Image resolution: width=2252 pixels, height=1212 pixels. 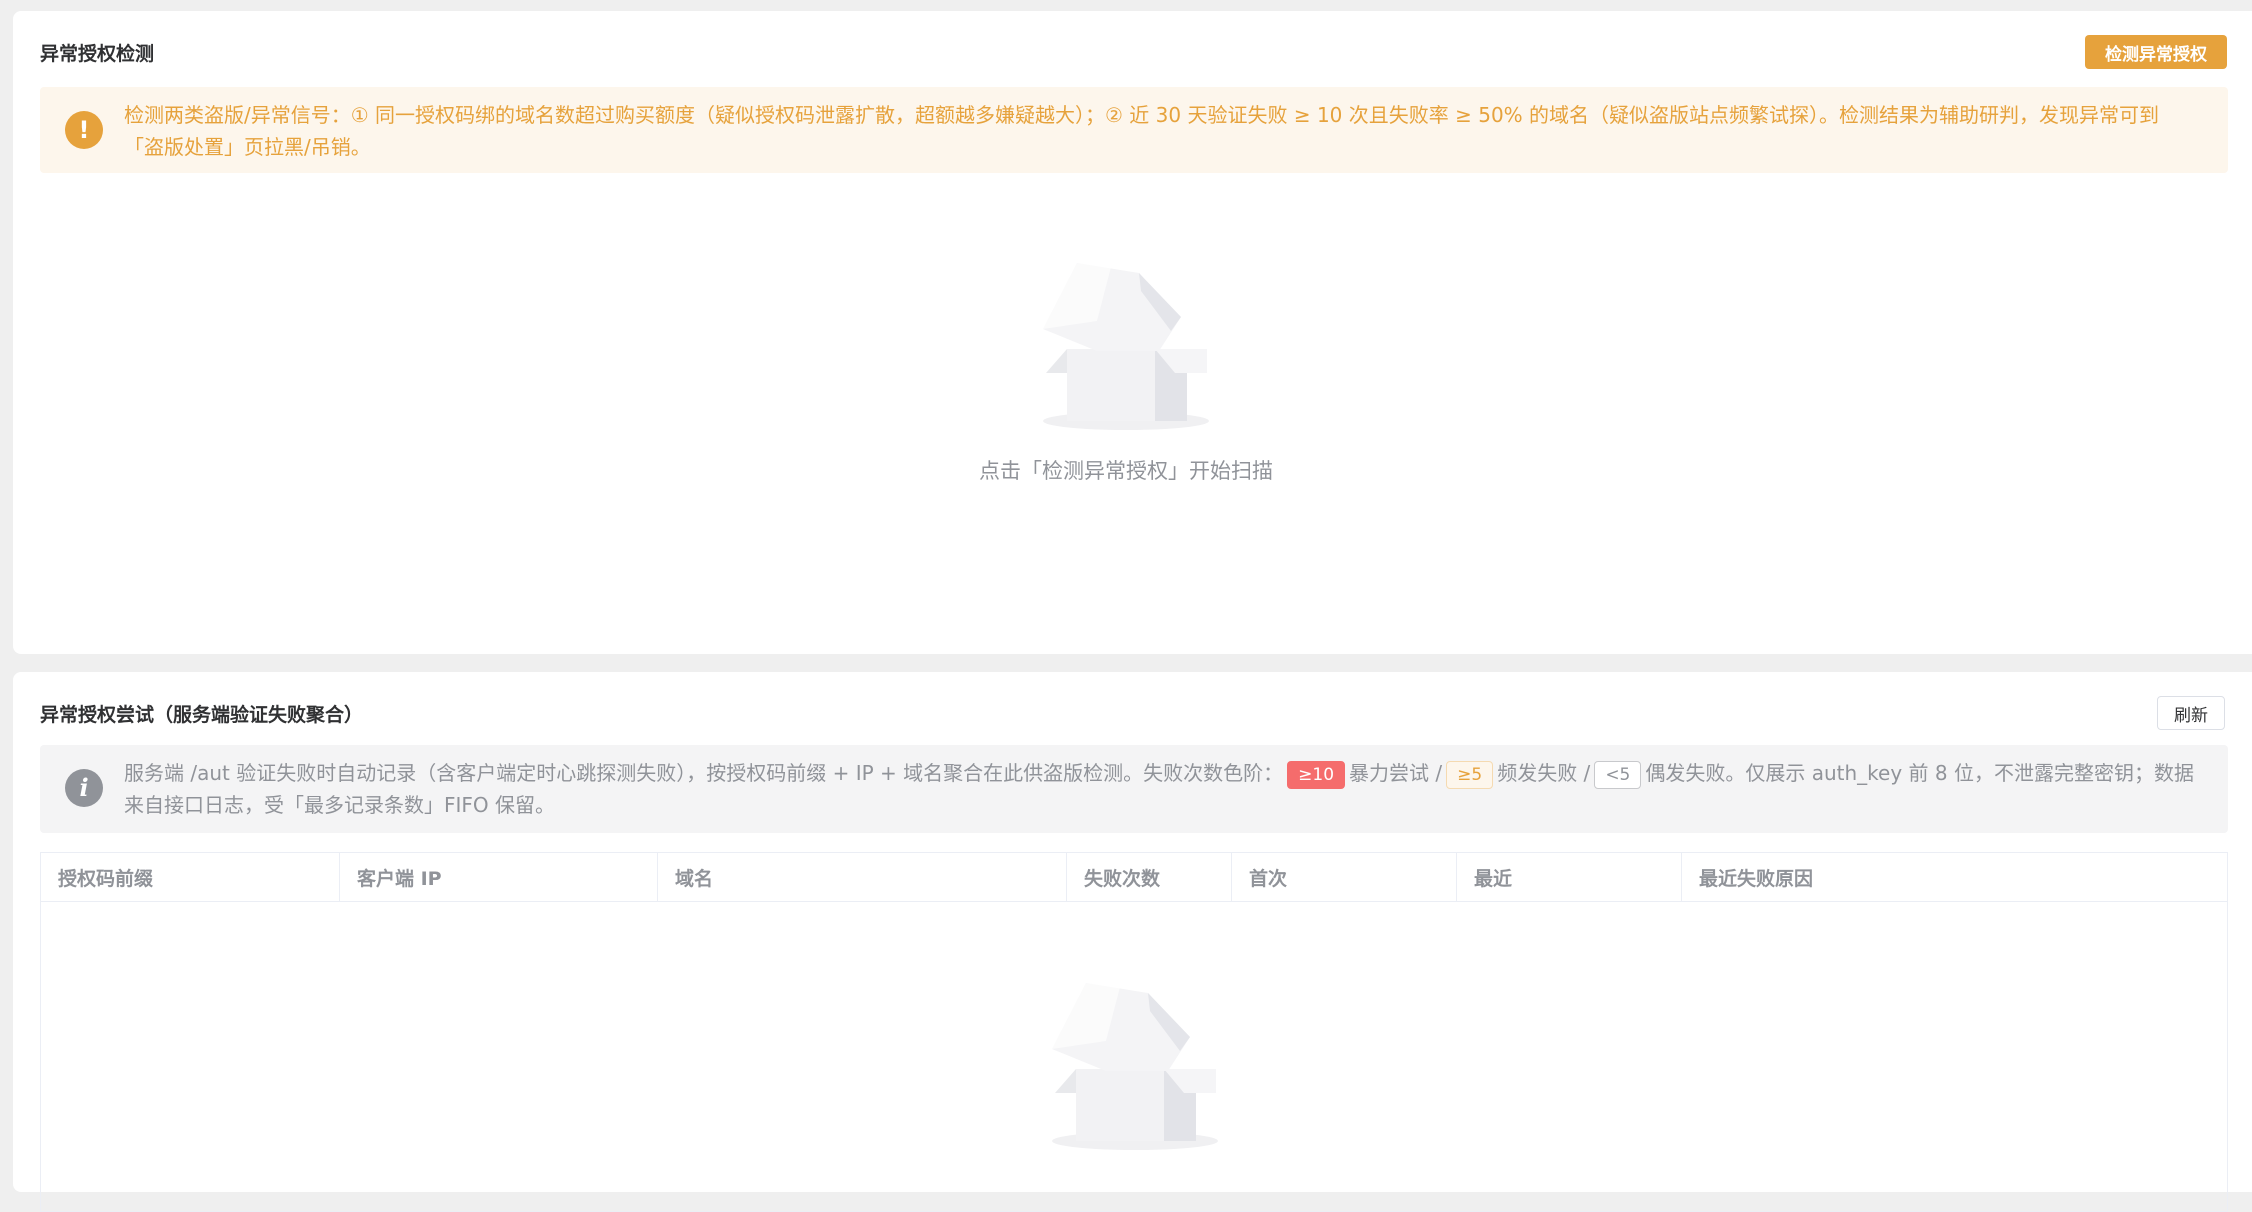 I want to click on column-header-last-reason: 最近失败原因, so click(x=1954, y=877).